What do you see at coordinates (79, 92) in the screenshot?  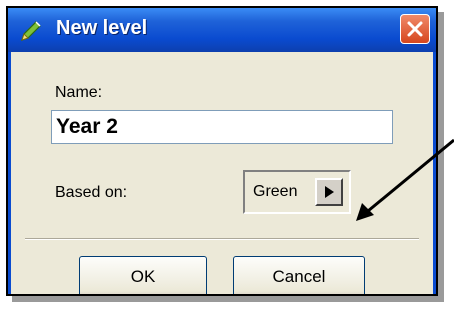 I see `name-label: Name:` at bounding box center [79, 92].